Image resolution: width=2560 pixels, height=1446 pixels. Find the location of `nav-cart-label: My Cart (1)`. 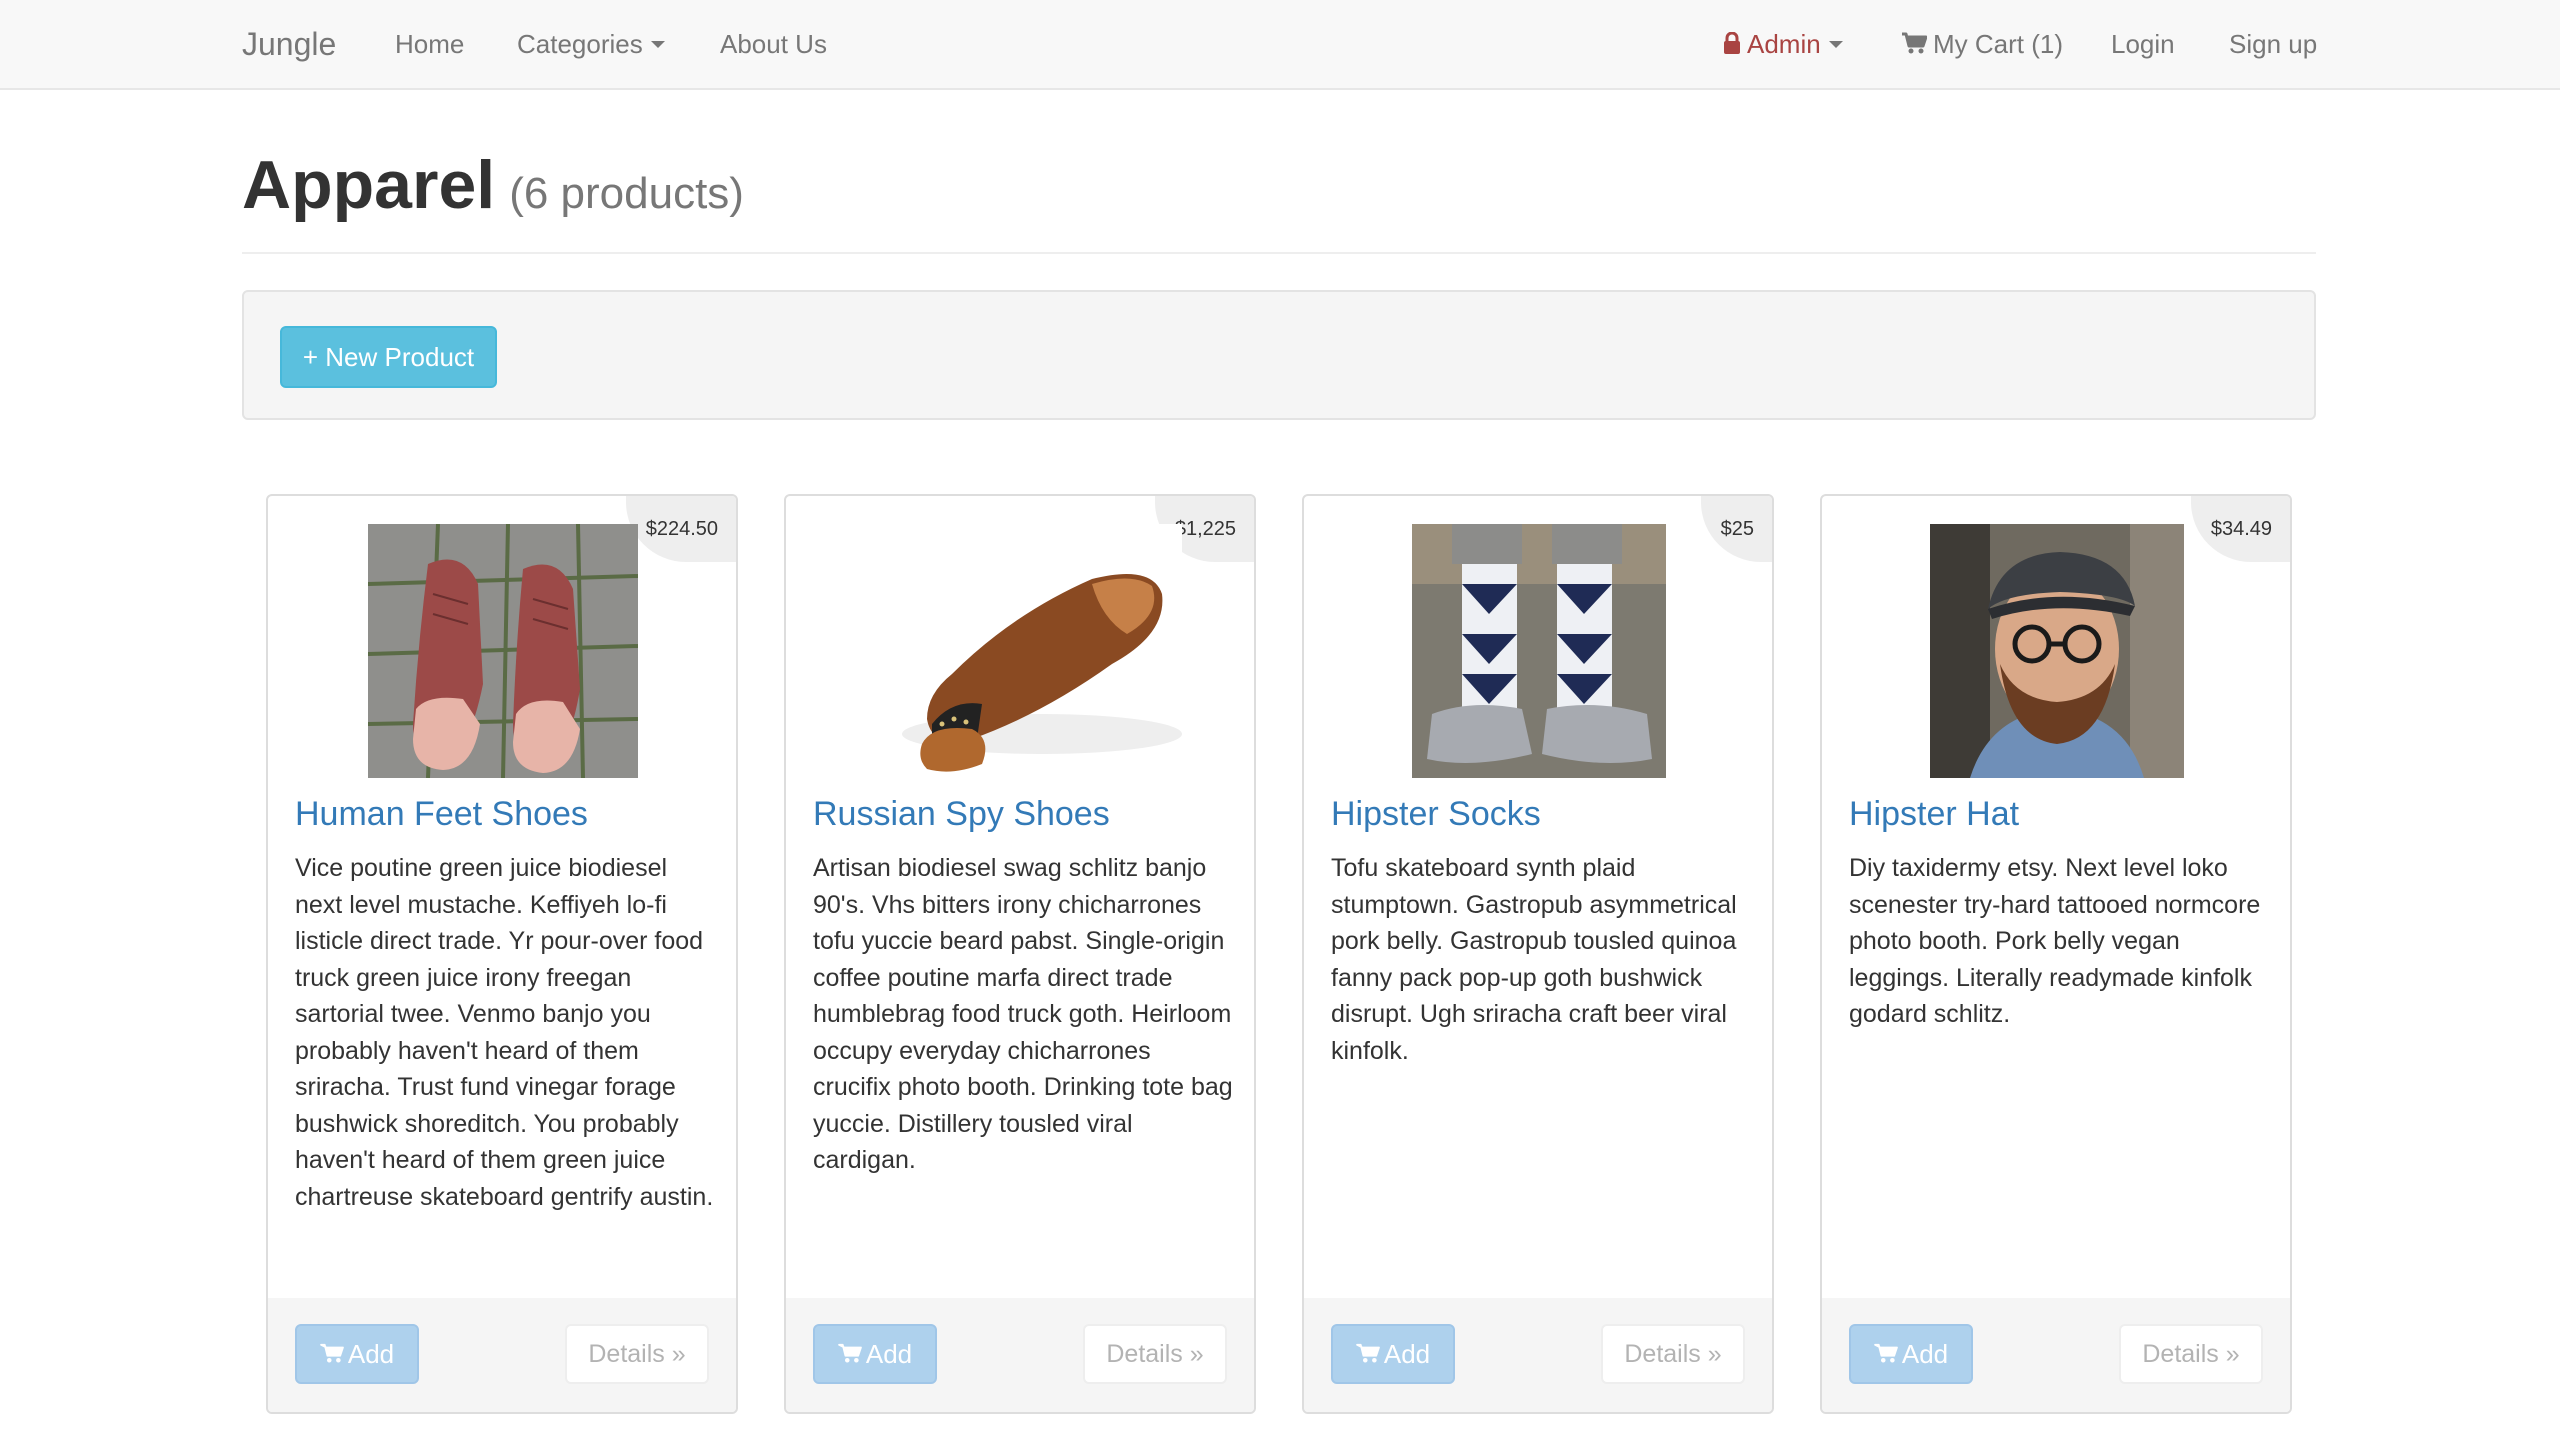

nav-cart-label: My Cart (1) is located at coordinates (1998, 44).